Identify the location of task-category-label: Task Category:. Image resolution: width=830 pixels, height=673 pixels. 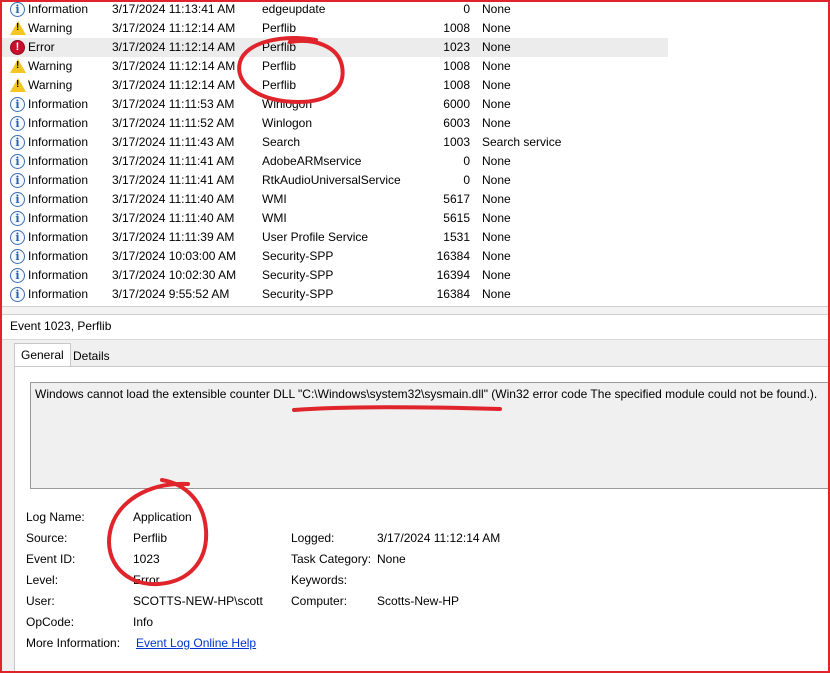
(331, 559).